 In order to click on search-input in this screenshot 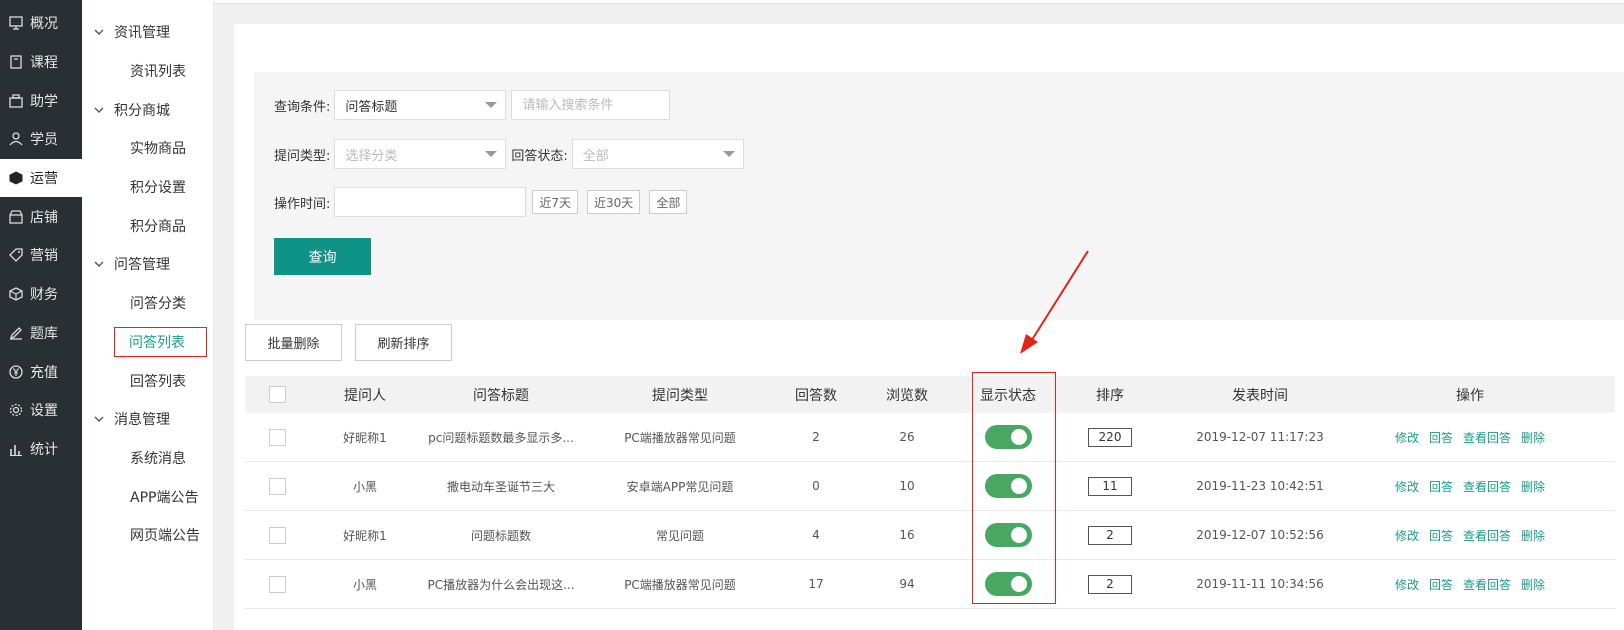, I will do `click(591, 105)`.